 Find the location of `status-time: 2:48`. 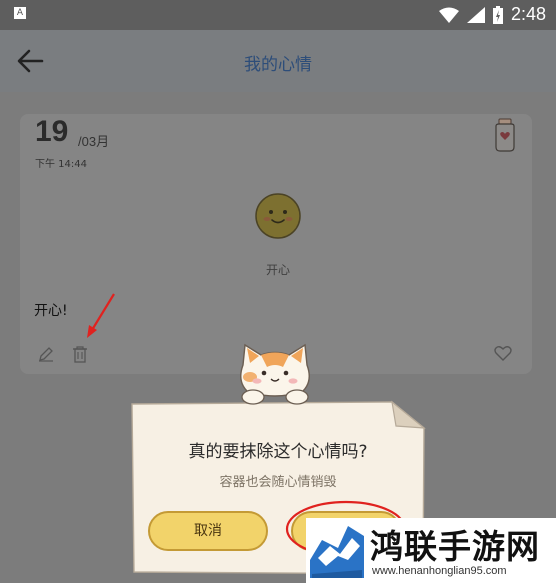

status-time: 2:48 is located at coordinates (528, 14).